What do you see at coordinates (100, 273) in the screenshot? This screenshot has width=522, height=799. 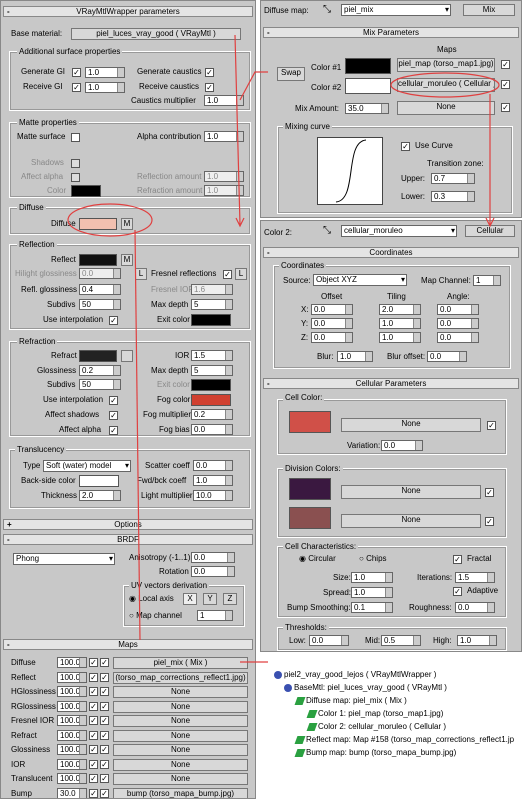 I see `hilight-glossiness-spinner: 0.0` at bounding box center [100, 273].